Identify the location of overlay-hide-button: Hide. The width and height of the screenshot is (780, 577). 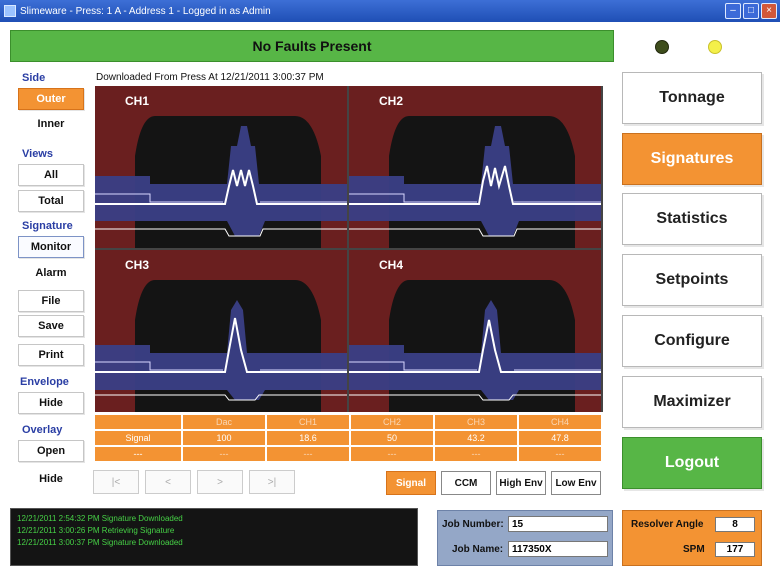
(51, 479).